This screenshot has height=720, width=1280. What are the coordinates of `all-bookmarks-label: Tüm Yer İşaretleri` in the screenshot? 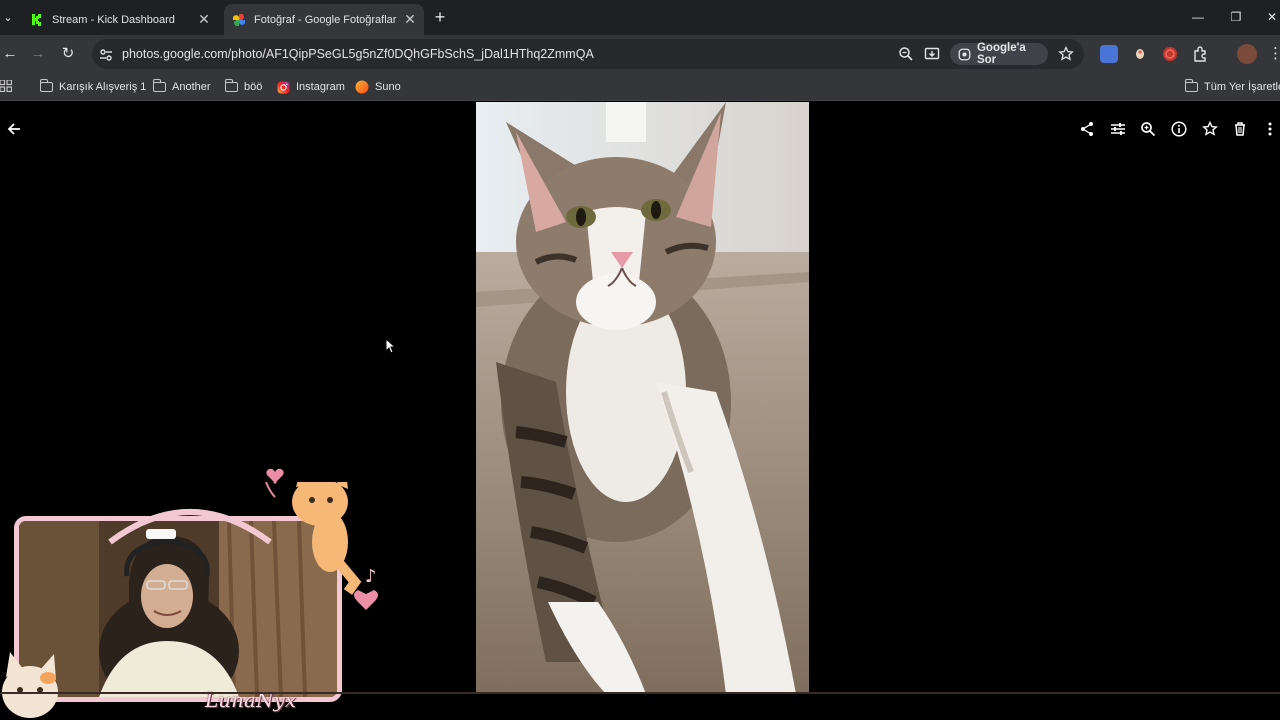 It's located at (1242, 87).